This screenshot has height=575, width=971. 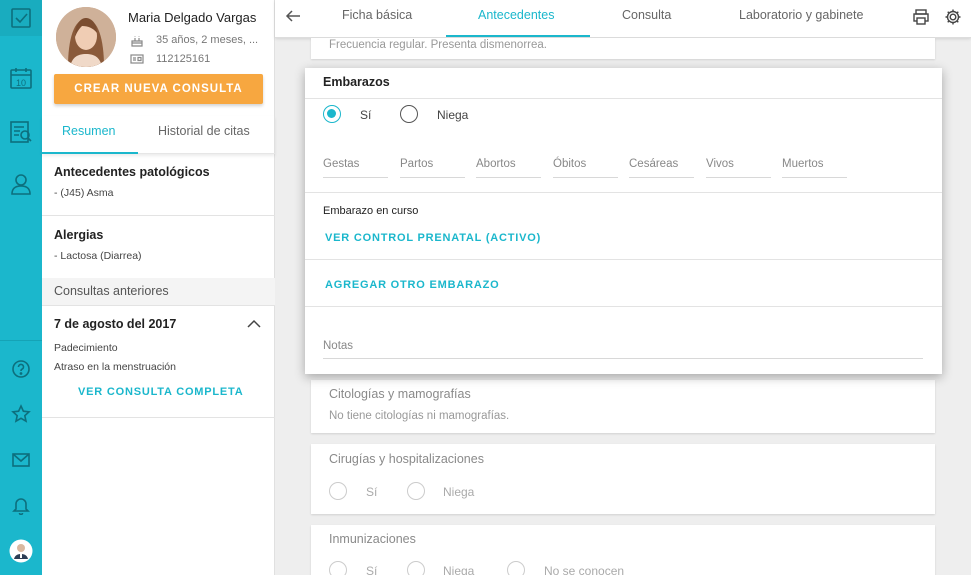 What do you see at coordinates (79, 235) in the screenshot?
I see `allergies-title: Alergias` at bounding box center [79, 235].